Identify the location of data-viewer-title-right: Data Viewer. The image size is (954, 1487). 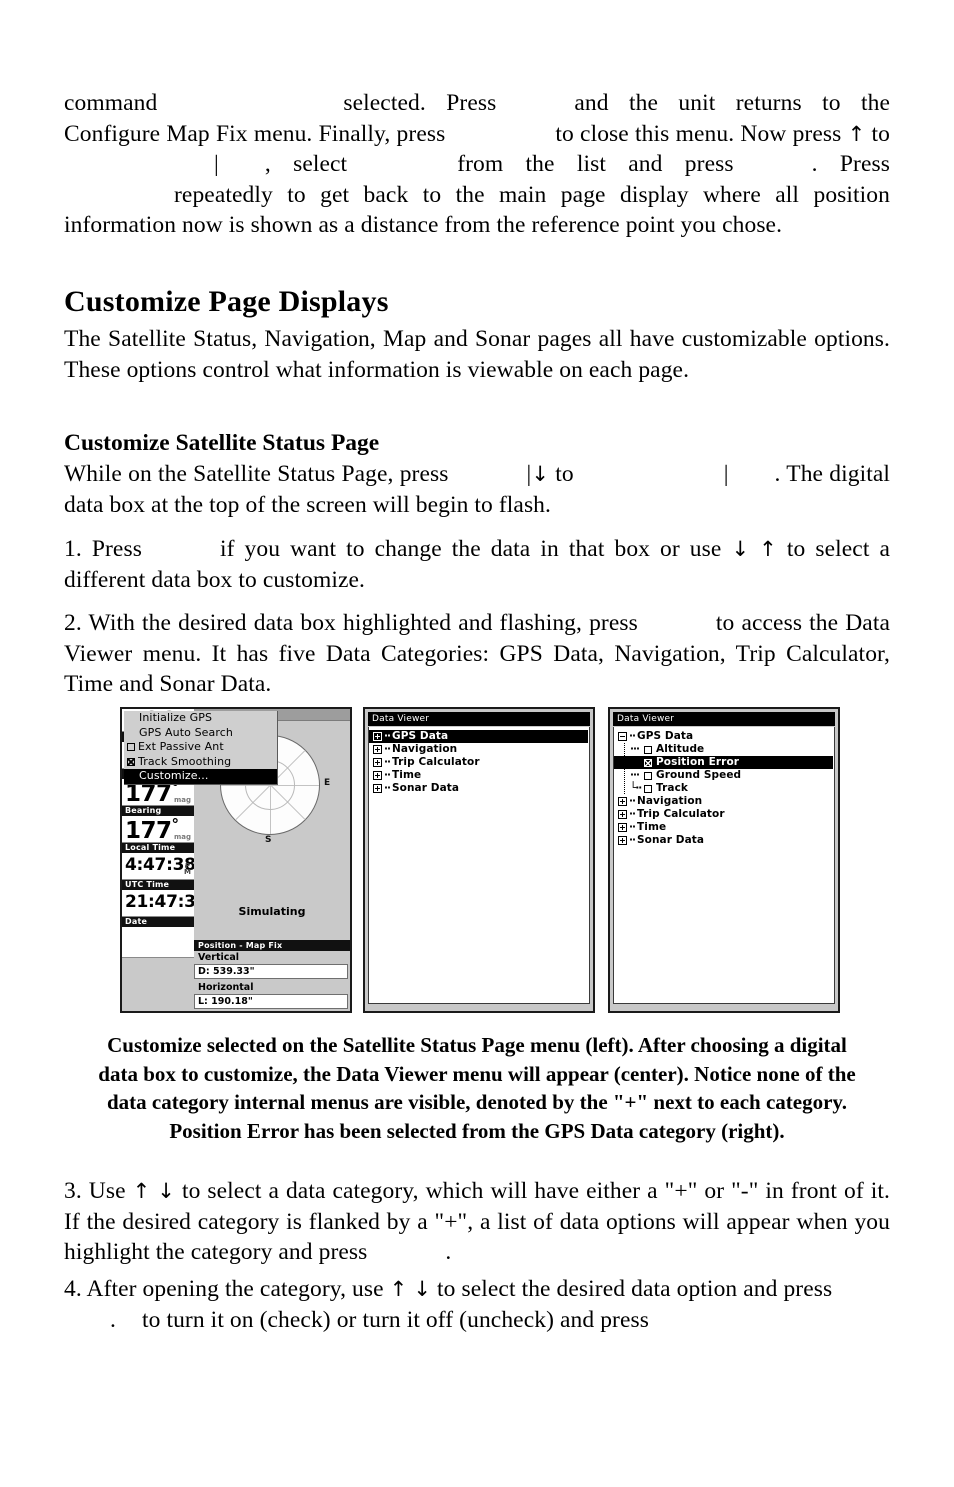
(724, 719).